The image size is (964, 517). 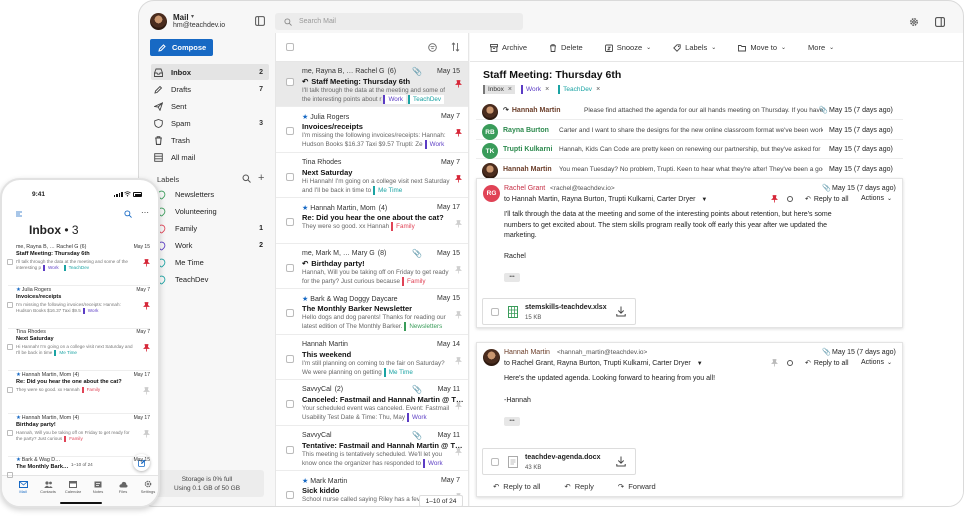 I want to click on search-input: Search Mail, so click(x=317, y=21).